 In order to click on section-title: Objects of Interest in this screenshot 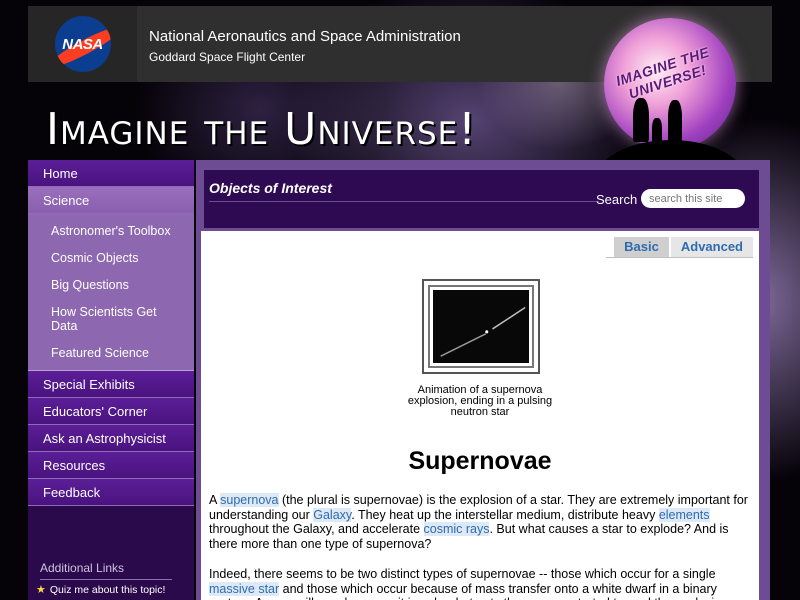, I will do `click(270, 188)`.